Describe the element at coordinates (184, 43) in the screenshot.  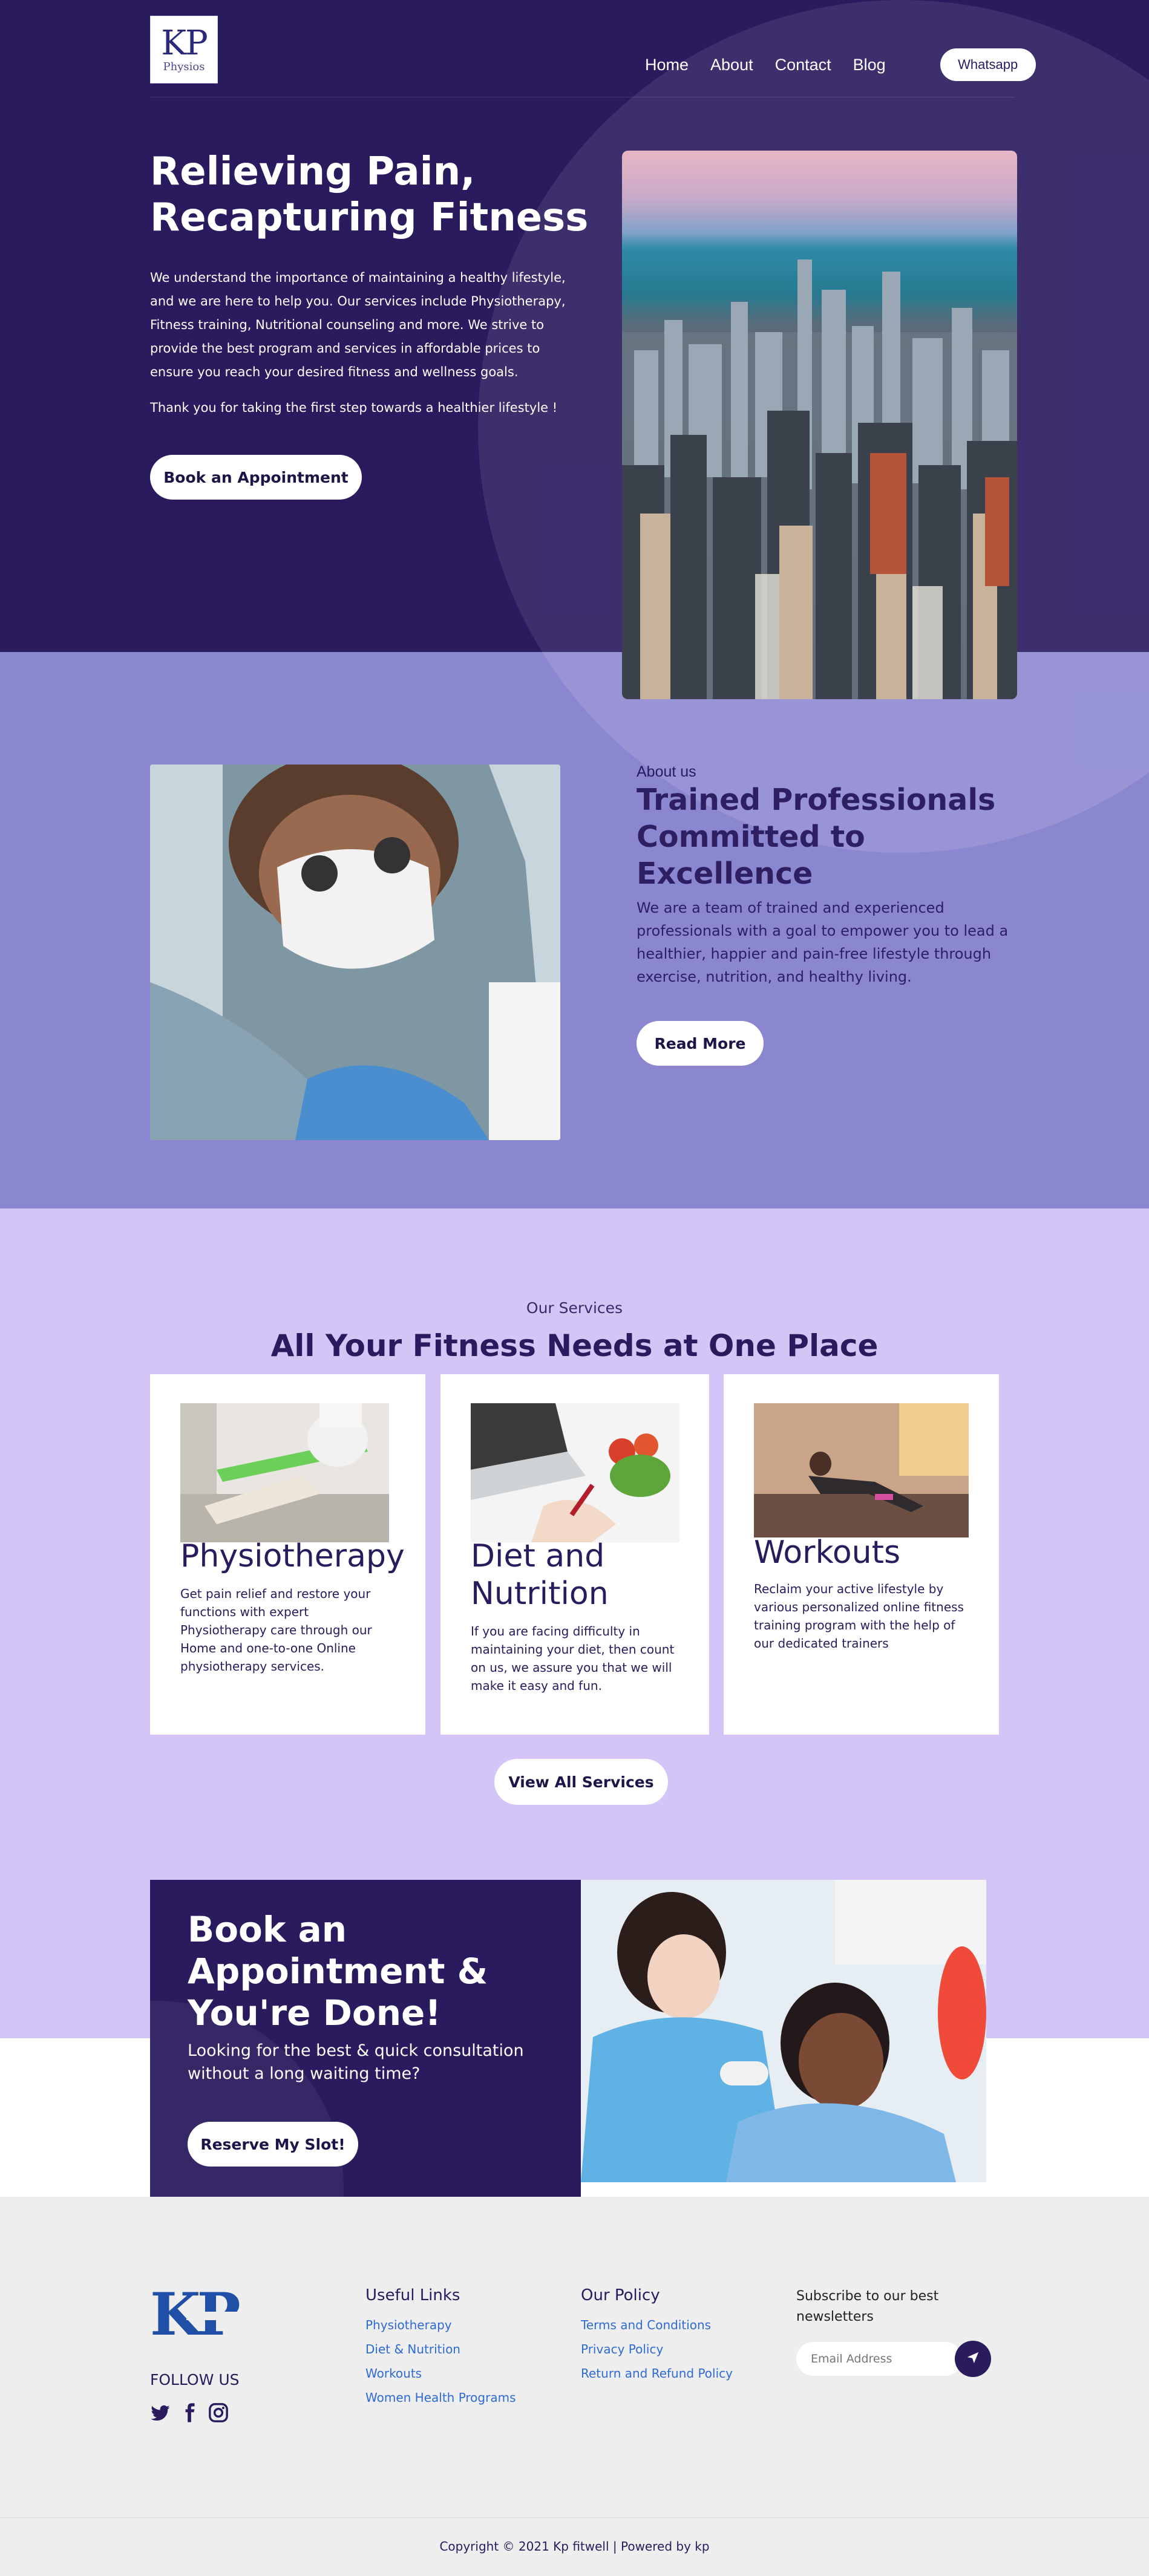
I see `logo-initials: KP` at that location.